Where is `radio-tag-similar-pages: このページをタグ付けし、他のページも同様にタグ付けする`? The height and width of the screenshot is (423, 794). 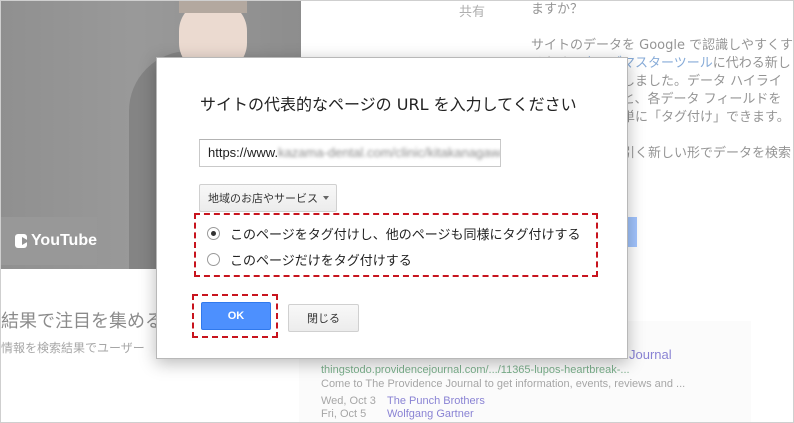
radio-tag-similar-pages: このページをタグ付けし、他のページも同様にタグ付けする is located at coordinates (393, 233).